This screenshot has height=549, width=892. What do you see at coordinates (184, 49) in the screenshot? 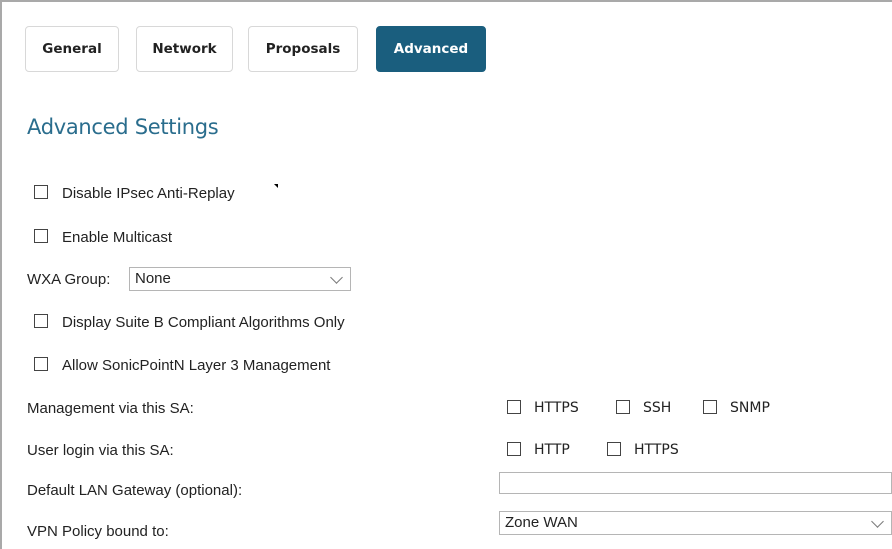
I see `tab-network: Network` at bounding box center [184, 49].